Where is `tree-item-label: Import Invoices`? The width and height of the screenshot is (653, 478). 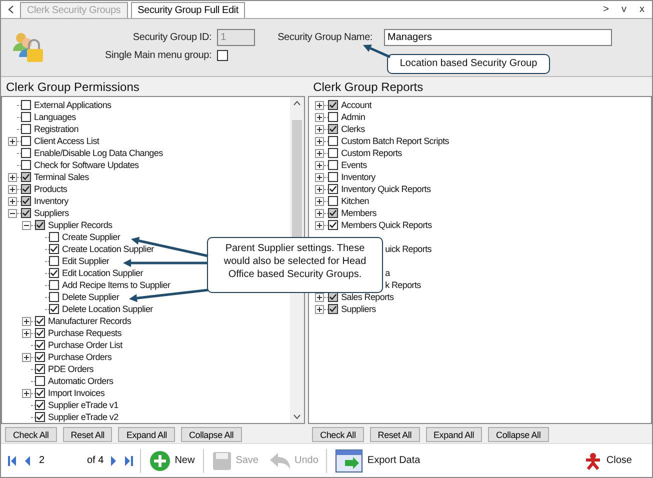 tree-item-label: Import Invoices is located at coordinates (76, 393).